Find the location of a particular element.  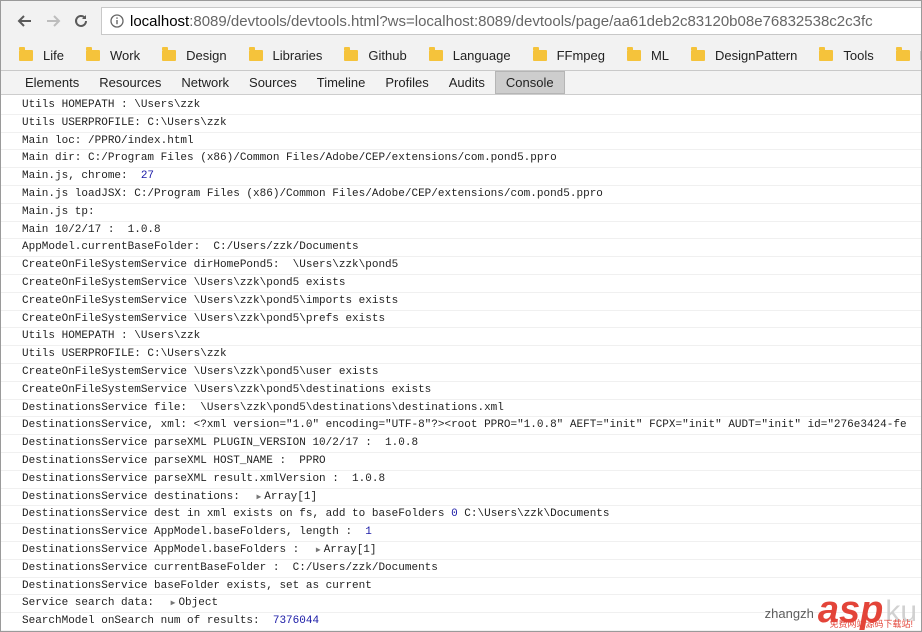

tab-resources: Resources is located at coordinates (130, 82).